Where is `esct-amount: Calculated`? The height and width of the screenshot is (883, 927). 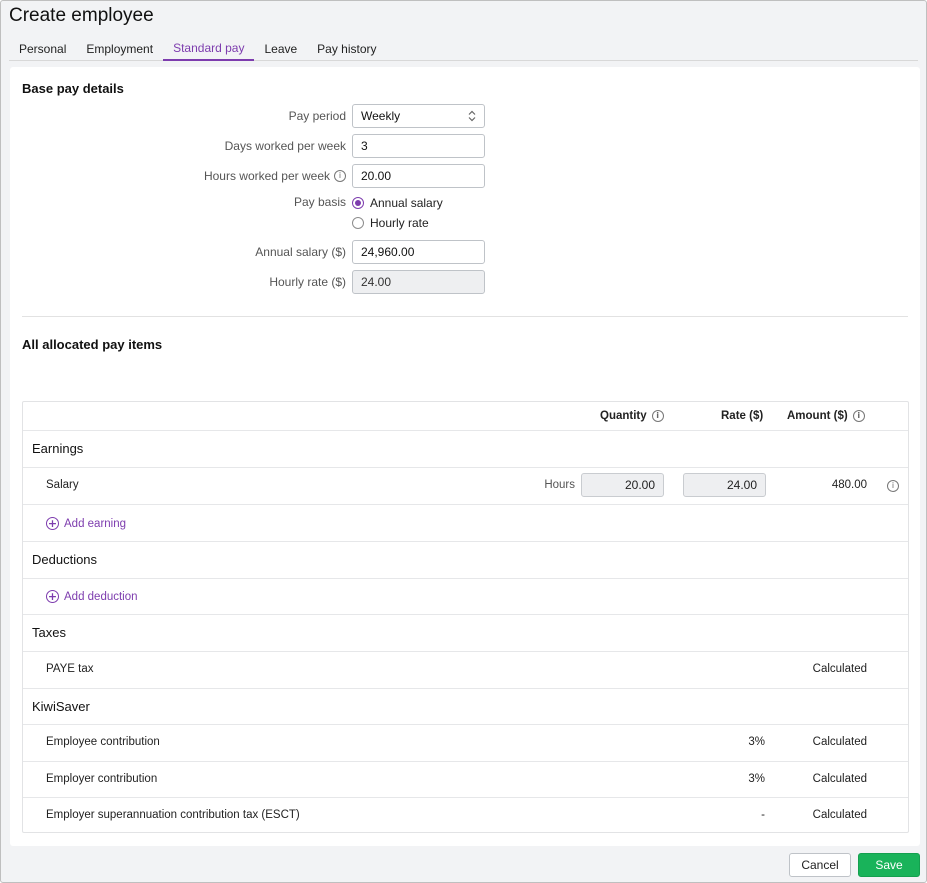
esct-amount: Calculated is located at coordinates (839, 815).